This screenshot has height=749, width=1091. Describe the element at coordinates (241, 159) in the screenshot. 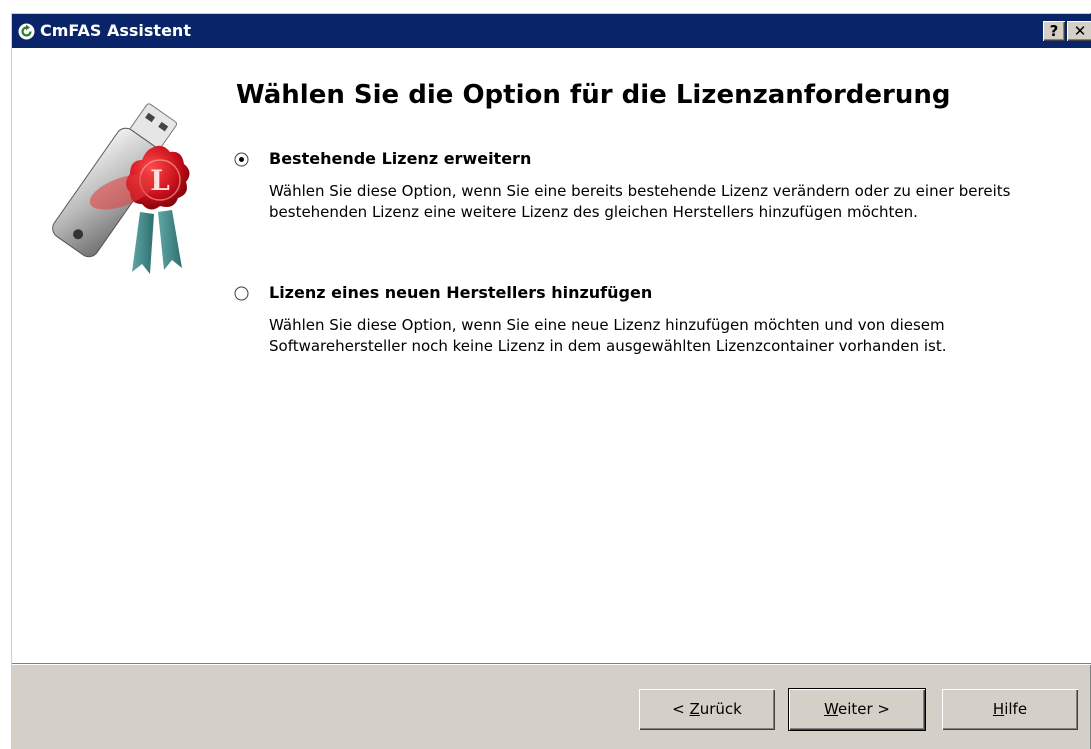

I see `radio-button-selected` at that location.